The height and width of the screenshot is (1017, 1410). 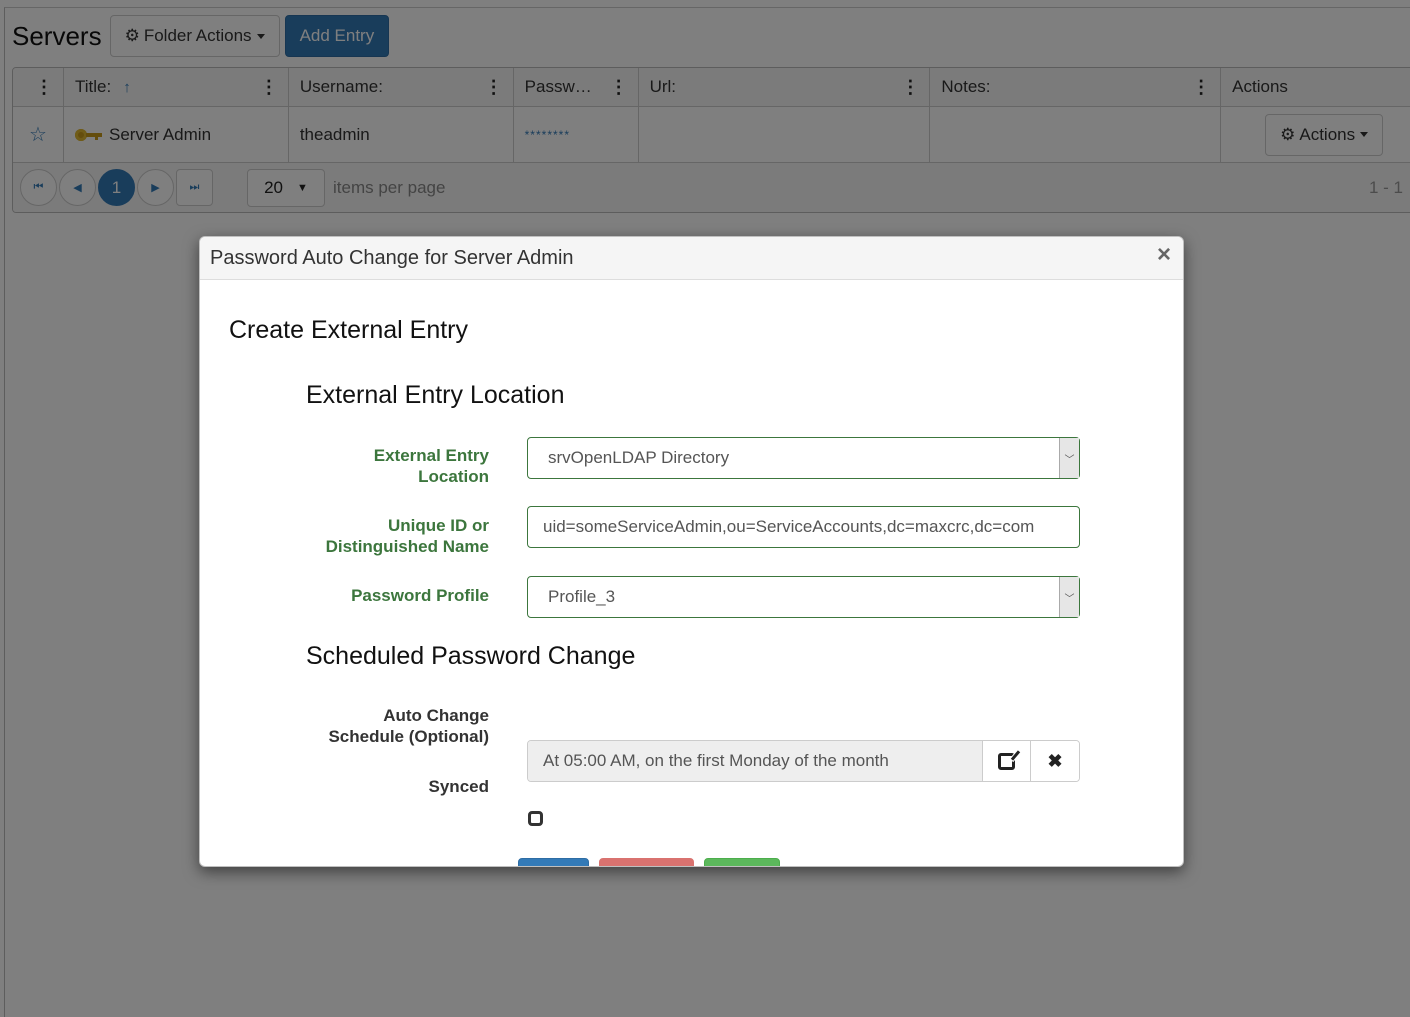 I want to click on password-profile-label: Password Profile, so click(x=420, y=595).